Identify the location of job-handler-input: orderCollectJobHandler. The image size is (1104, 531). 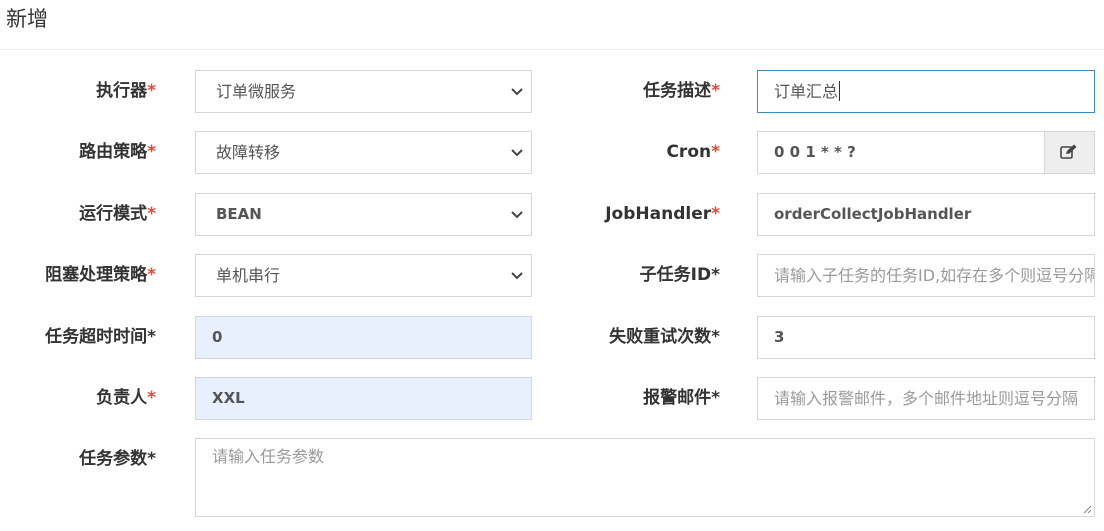
(926, 214).